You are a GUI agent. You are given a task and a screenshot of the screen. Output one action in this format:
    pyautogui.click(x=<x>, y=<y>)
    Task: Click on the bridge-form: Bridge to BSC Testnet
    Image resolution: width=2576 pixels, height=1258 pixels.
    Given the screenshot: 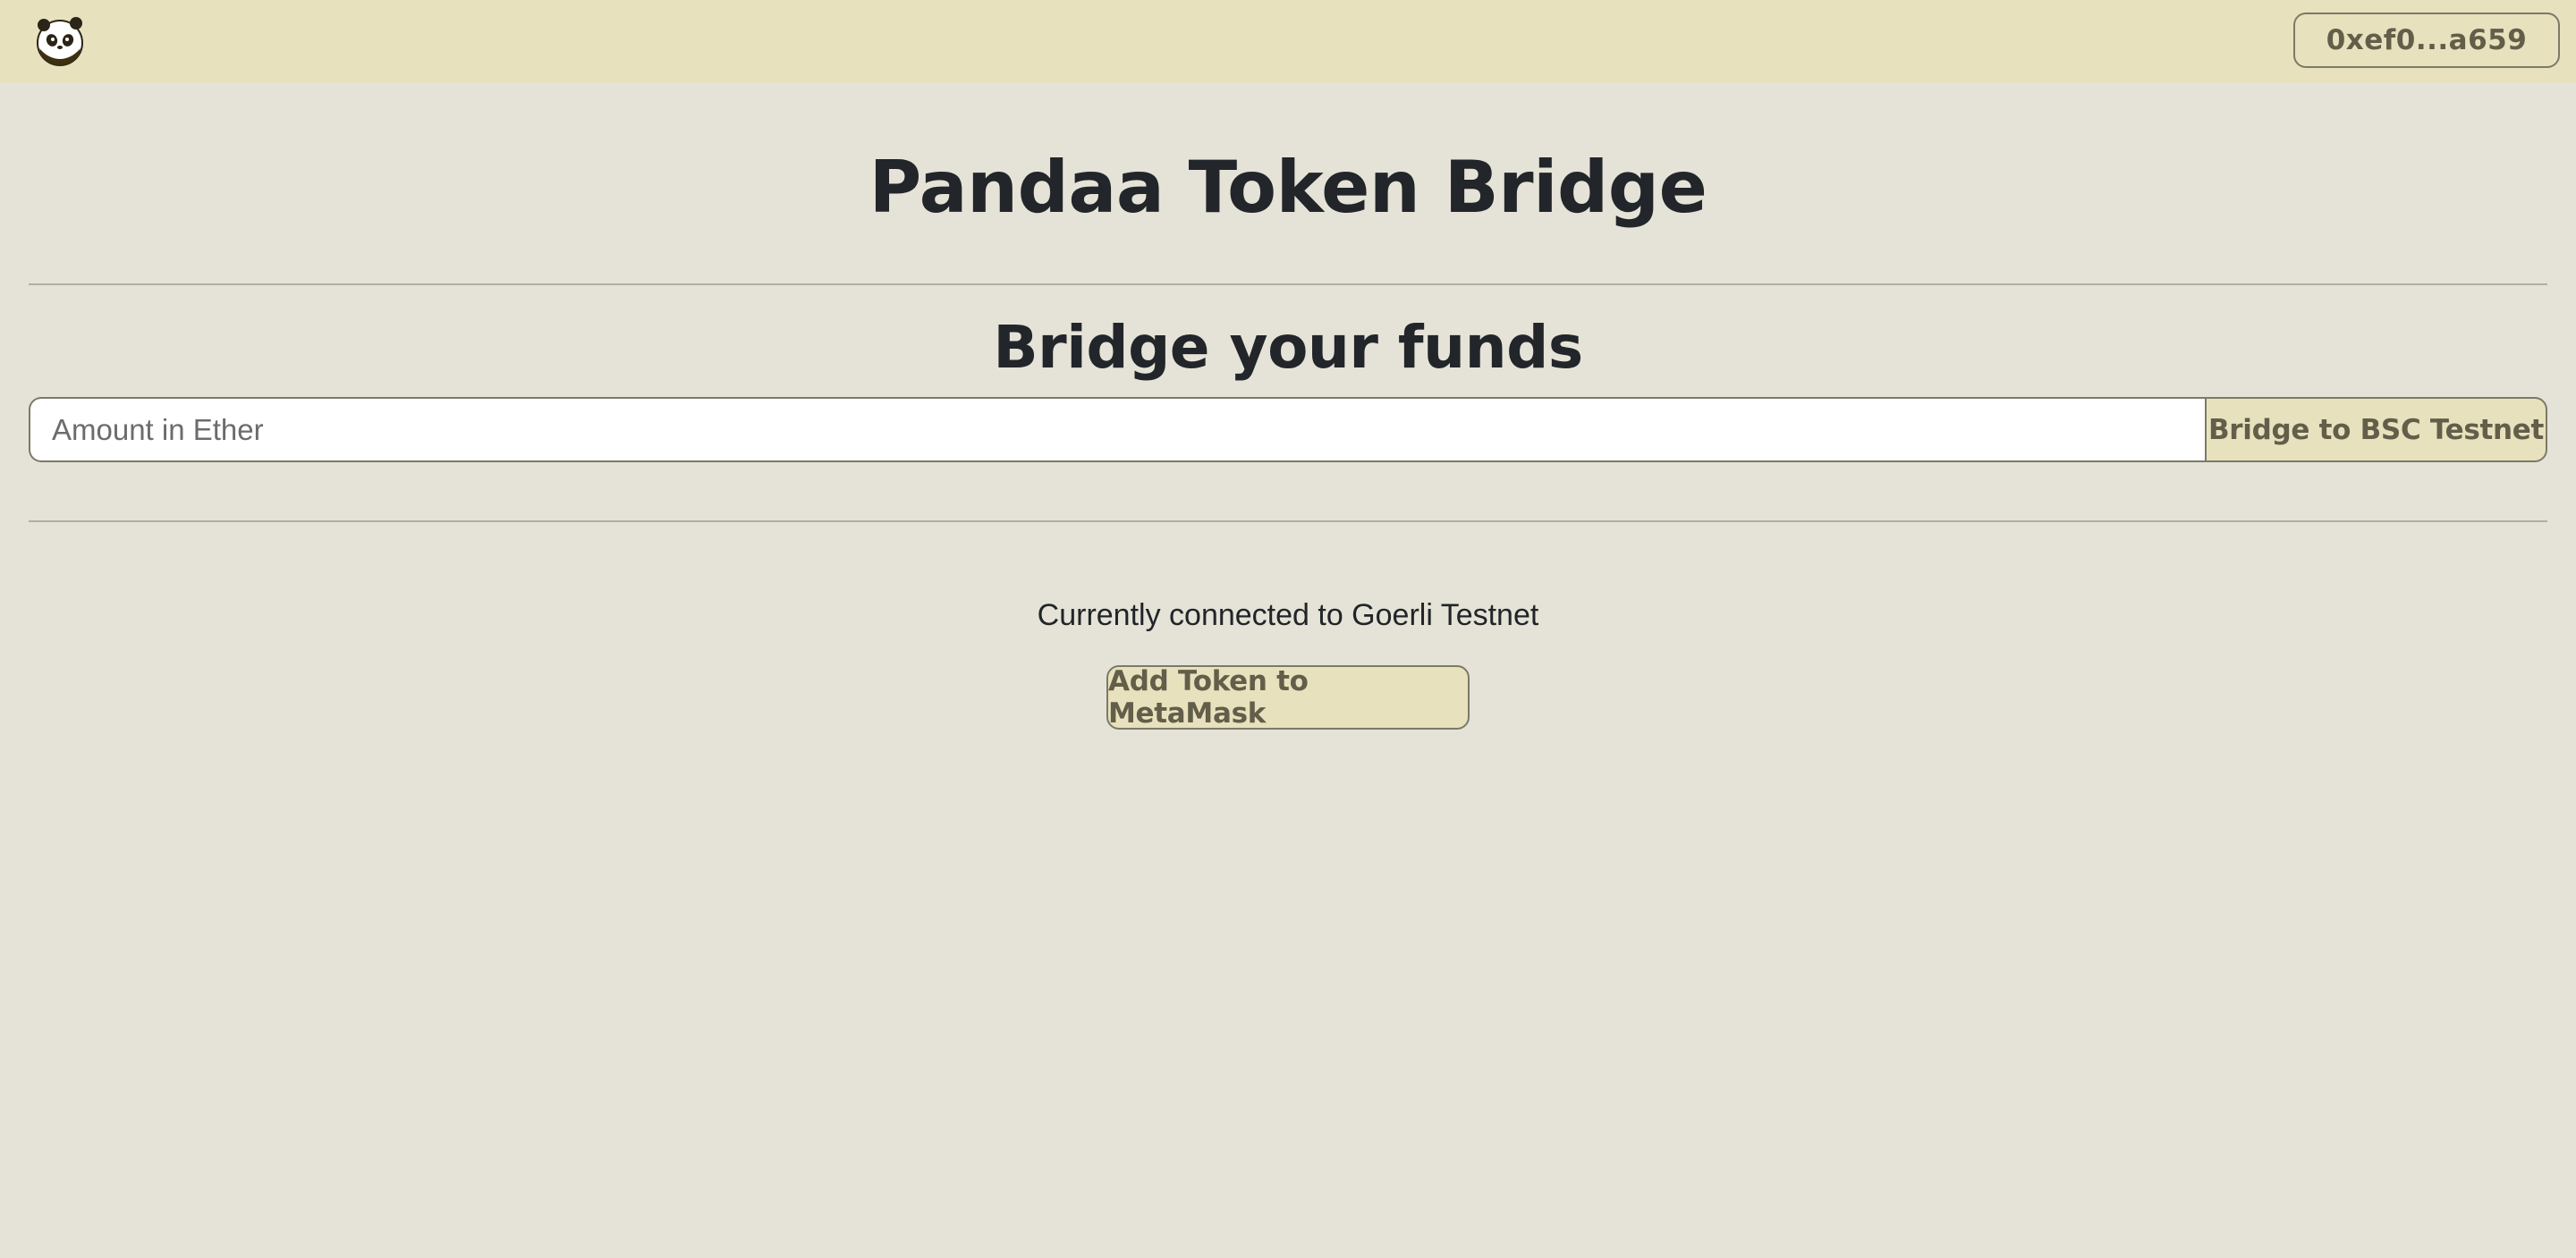 What is the action you would take?
    pyautogui.click(x=1288, y=429)
    